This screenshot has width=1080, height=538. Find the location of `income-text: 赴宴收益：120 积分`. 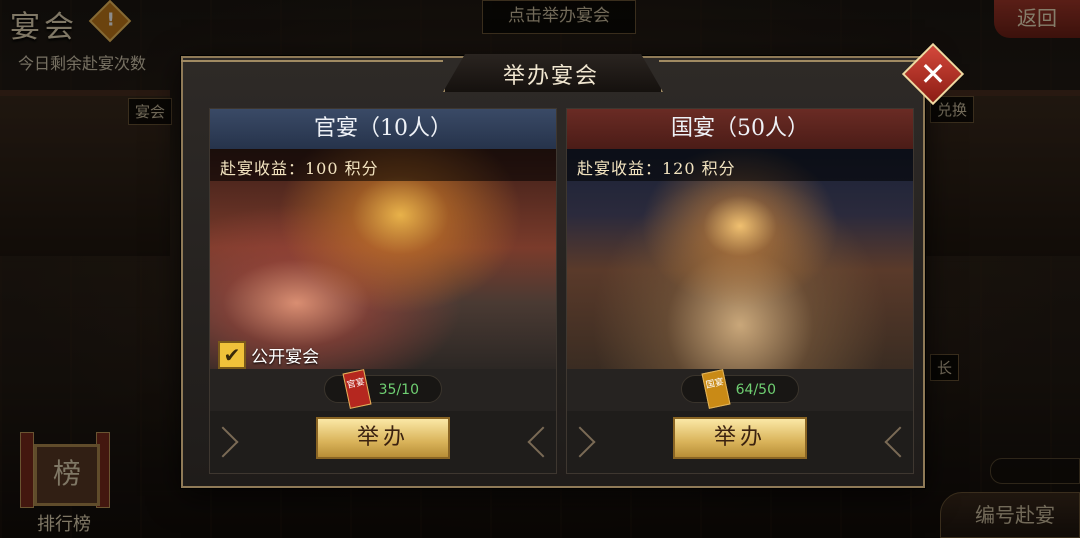

income-text: 赴宴收益：120 积分 is located at coordinates (656, 168).